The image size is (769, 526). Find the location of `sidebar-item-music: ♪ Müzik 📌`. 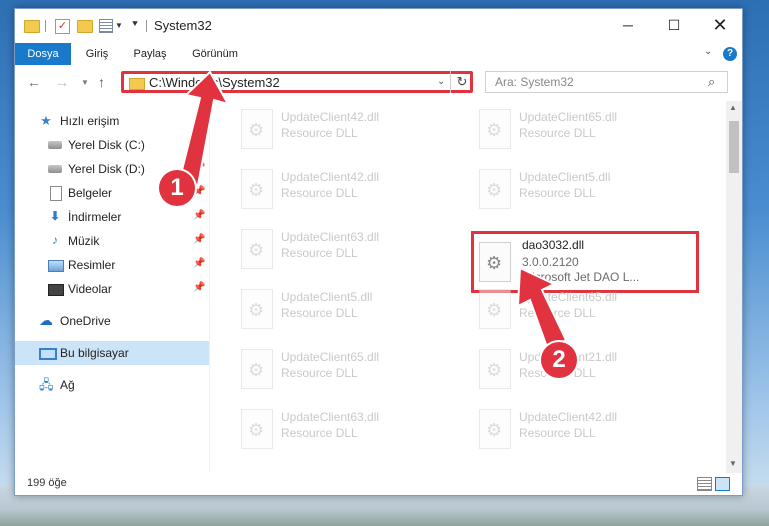

sidebar-item-music: ♪ Müzik 📌 is located at coordinates (112, 241).